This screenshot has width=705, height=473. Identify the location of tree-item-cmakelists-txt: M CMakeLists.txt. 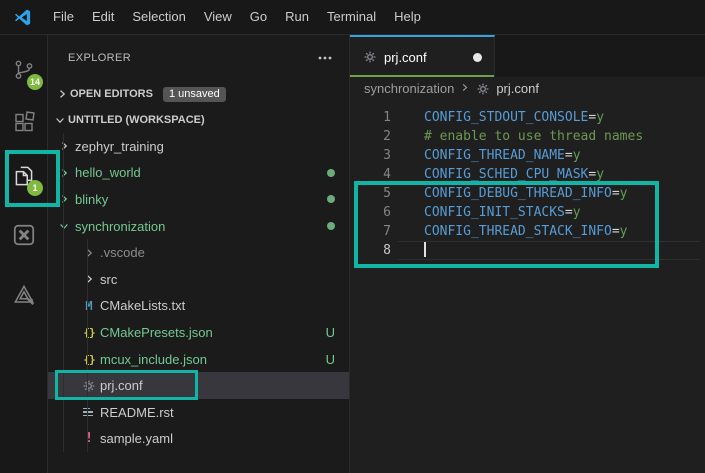
(198, 306).